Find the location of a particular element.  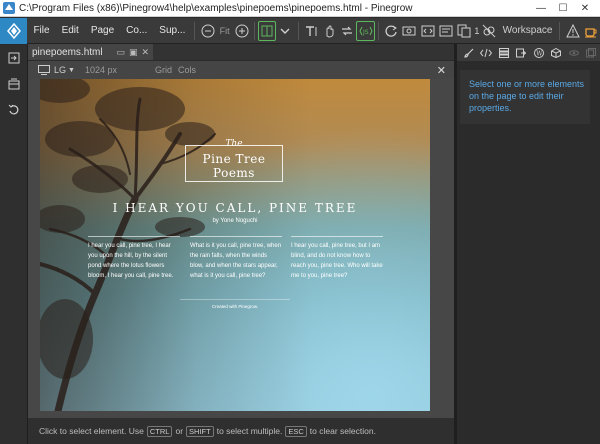

pinegrow-app-icon is located at coordinates (9, 8).